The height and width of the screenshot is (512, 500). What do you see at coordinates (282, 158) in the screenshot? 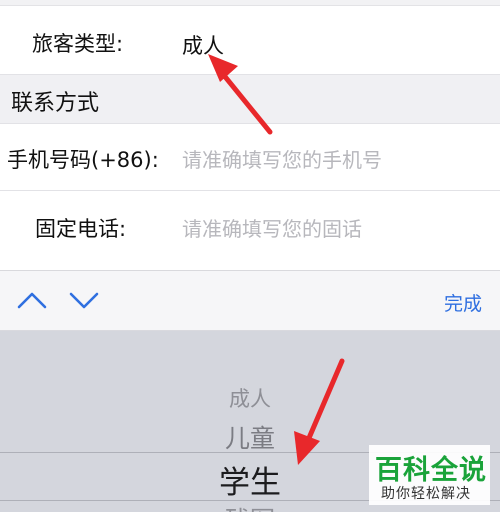
I see `mobile-input: 请准确填写您的手机号` at bounding box center [282, 158].